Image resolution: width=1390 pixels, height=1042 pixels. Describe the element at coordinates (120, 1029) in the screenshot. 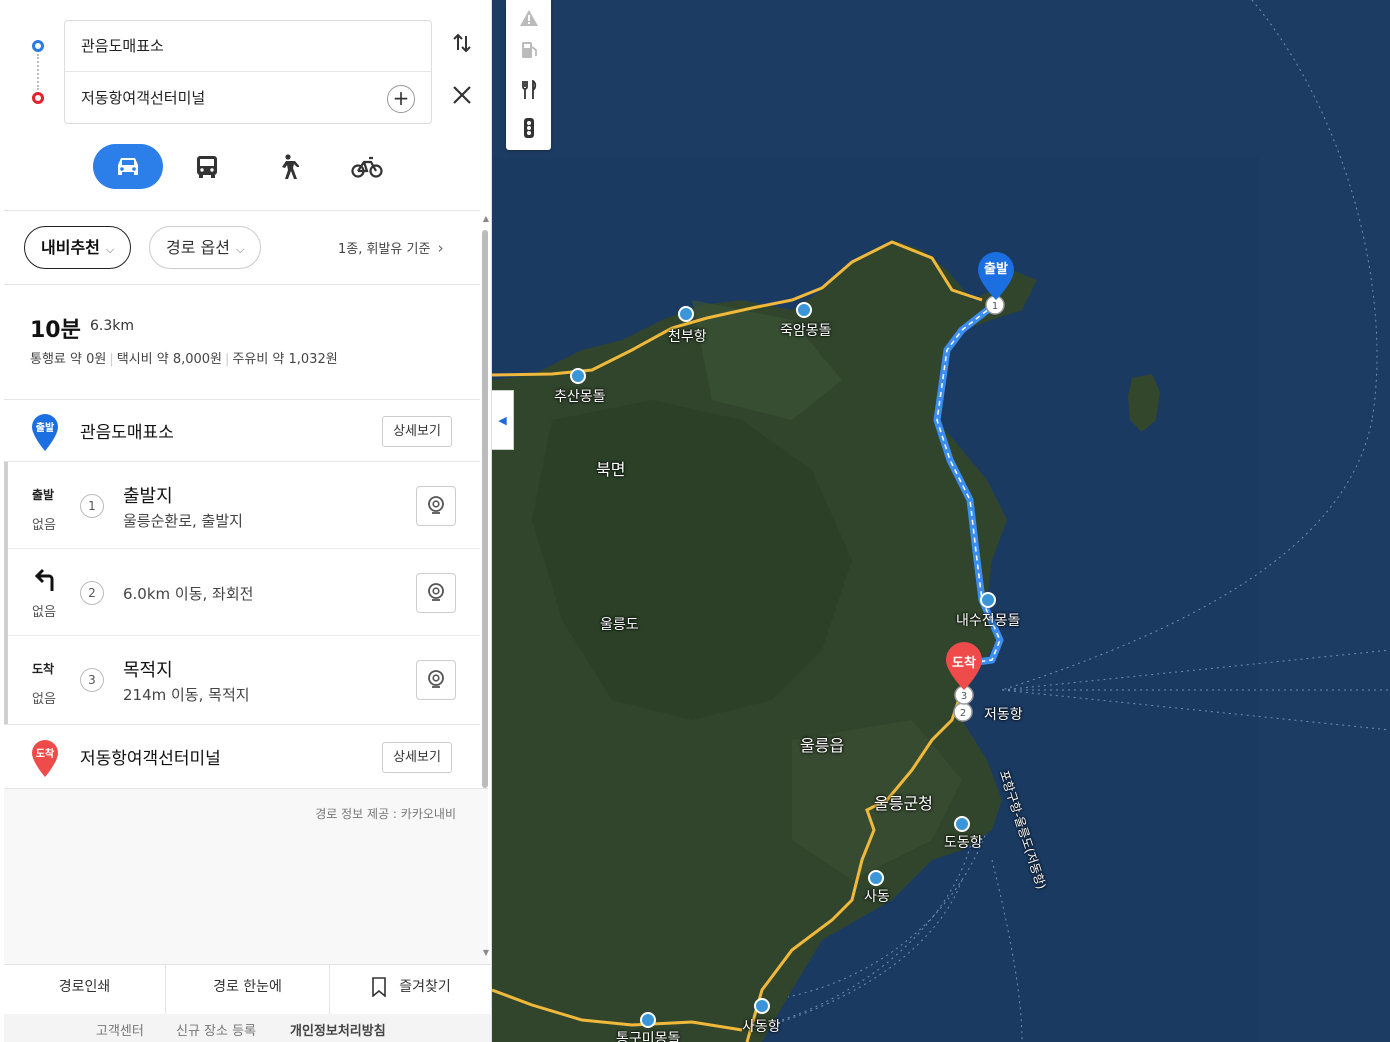

I see `support-link: 고객센터` at that location.